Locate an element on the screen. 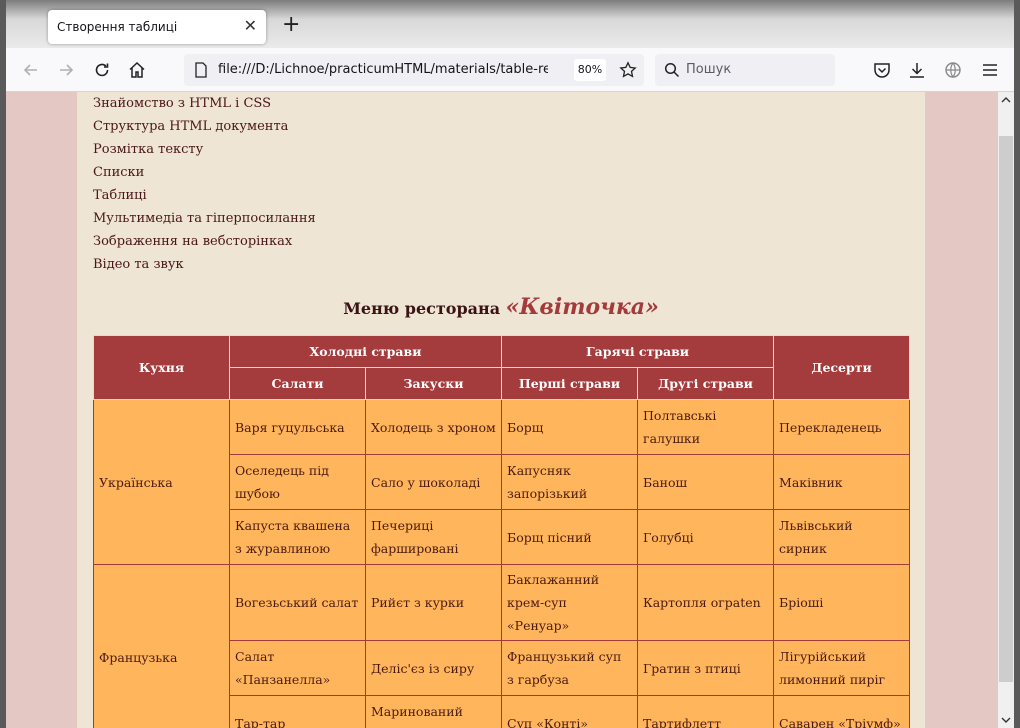 This screenshot has width=1020, height=728. plus-icon: + is located at coordinates (291, 25).